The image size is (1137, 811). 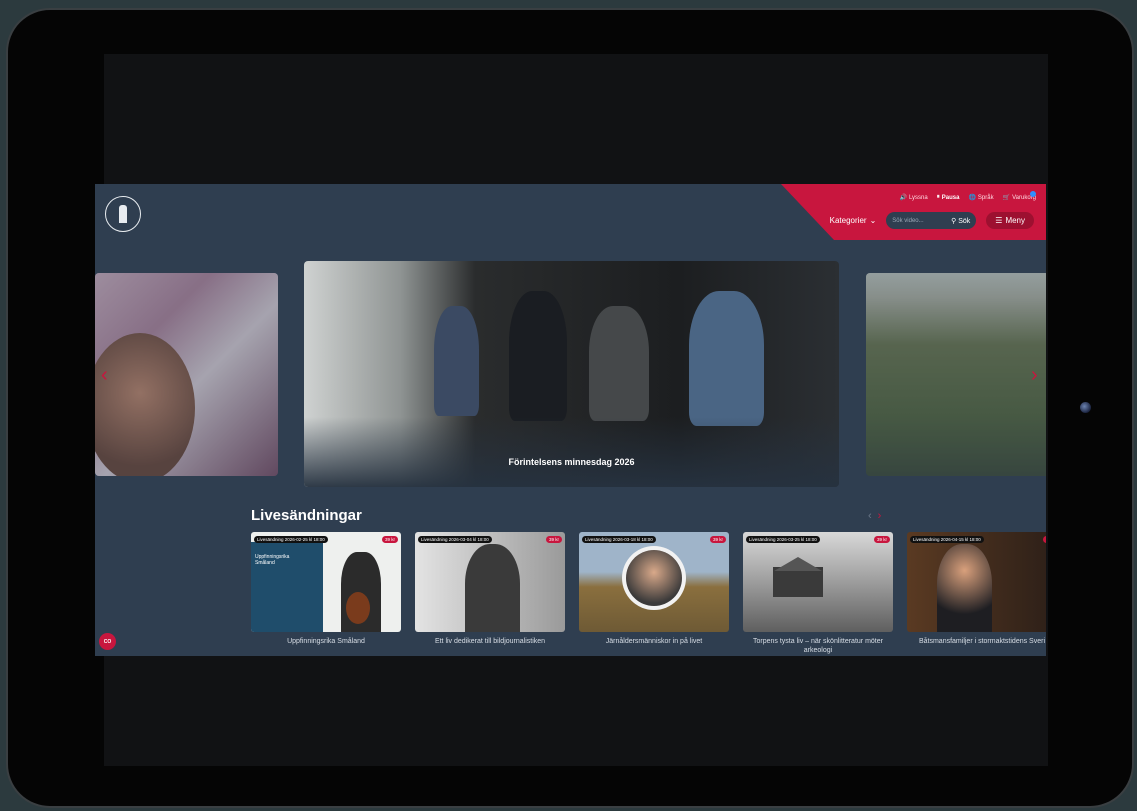 What do you see at coordinates (960, 221) in the screenshot?
I see `search-button: ⚲ Sök` at bounding box center [960, 221].